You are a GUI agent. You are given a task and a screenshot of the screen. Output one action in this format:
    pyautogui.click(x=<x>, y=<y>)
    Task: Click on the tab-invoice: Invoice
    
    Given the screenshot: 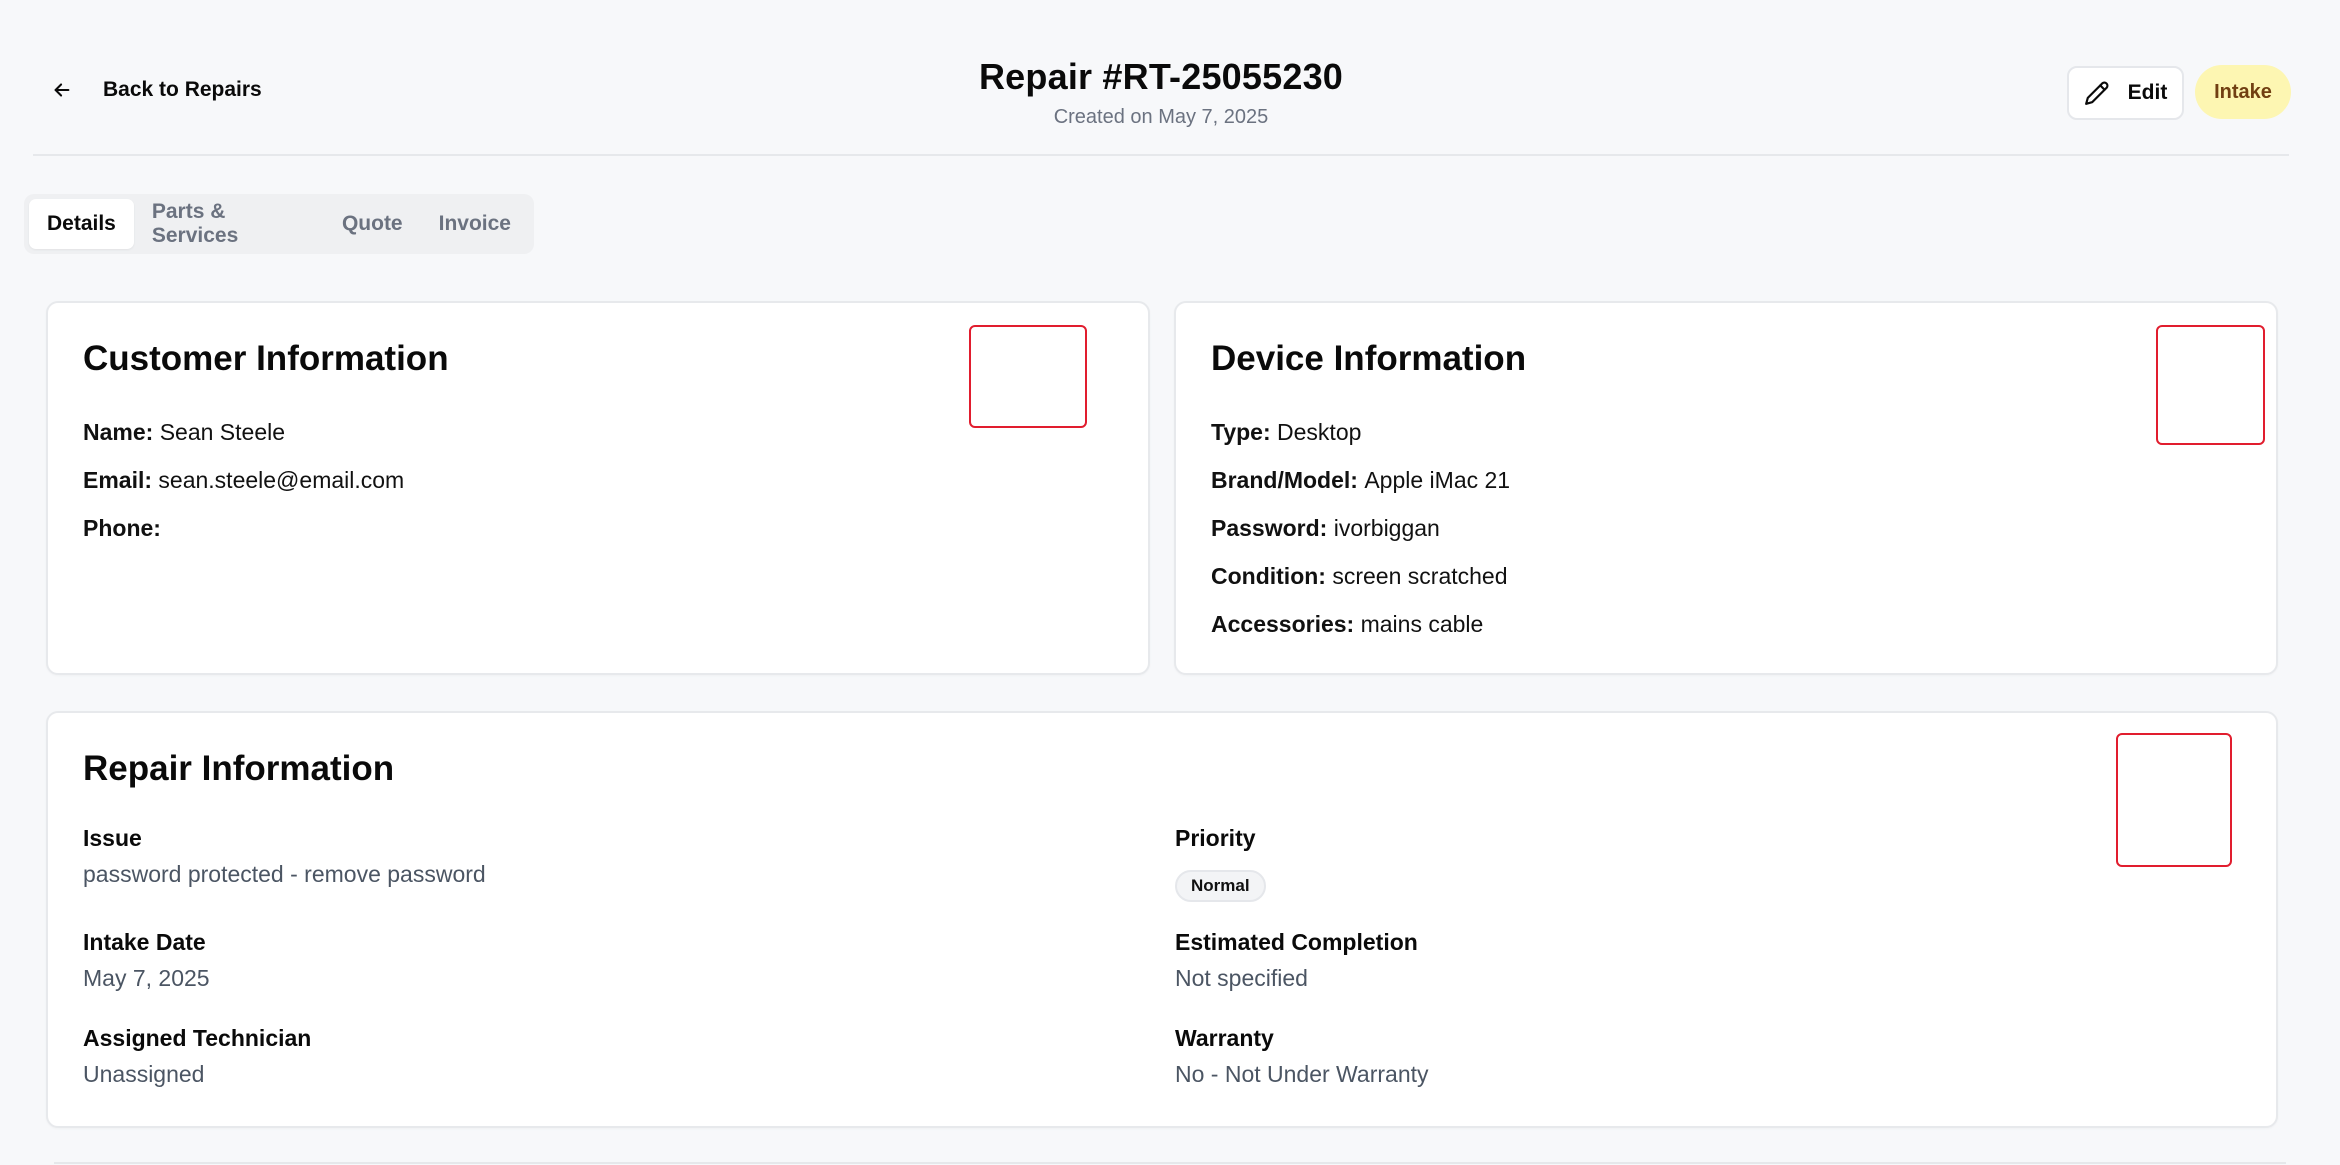 What is the action you would take?
    pyautogui.click(x=475, y=224)
    